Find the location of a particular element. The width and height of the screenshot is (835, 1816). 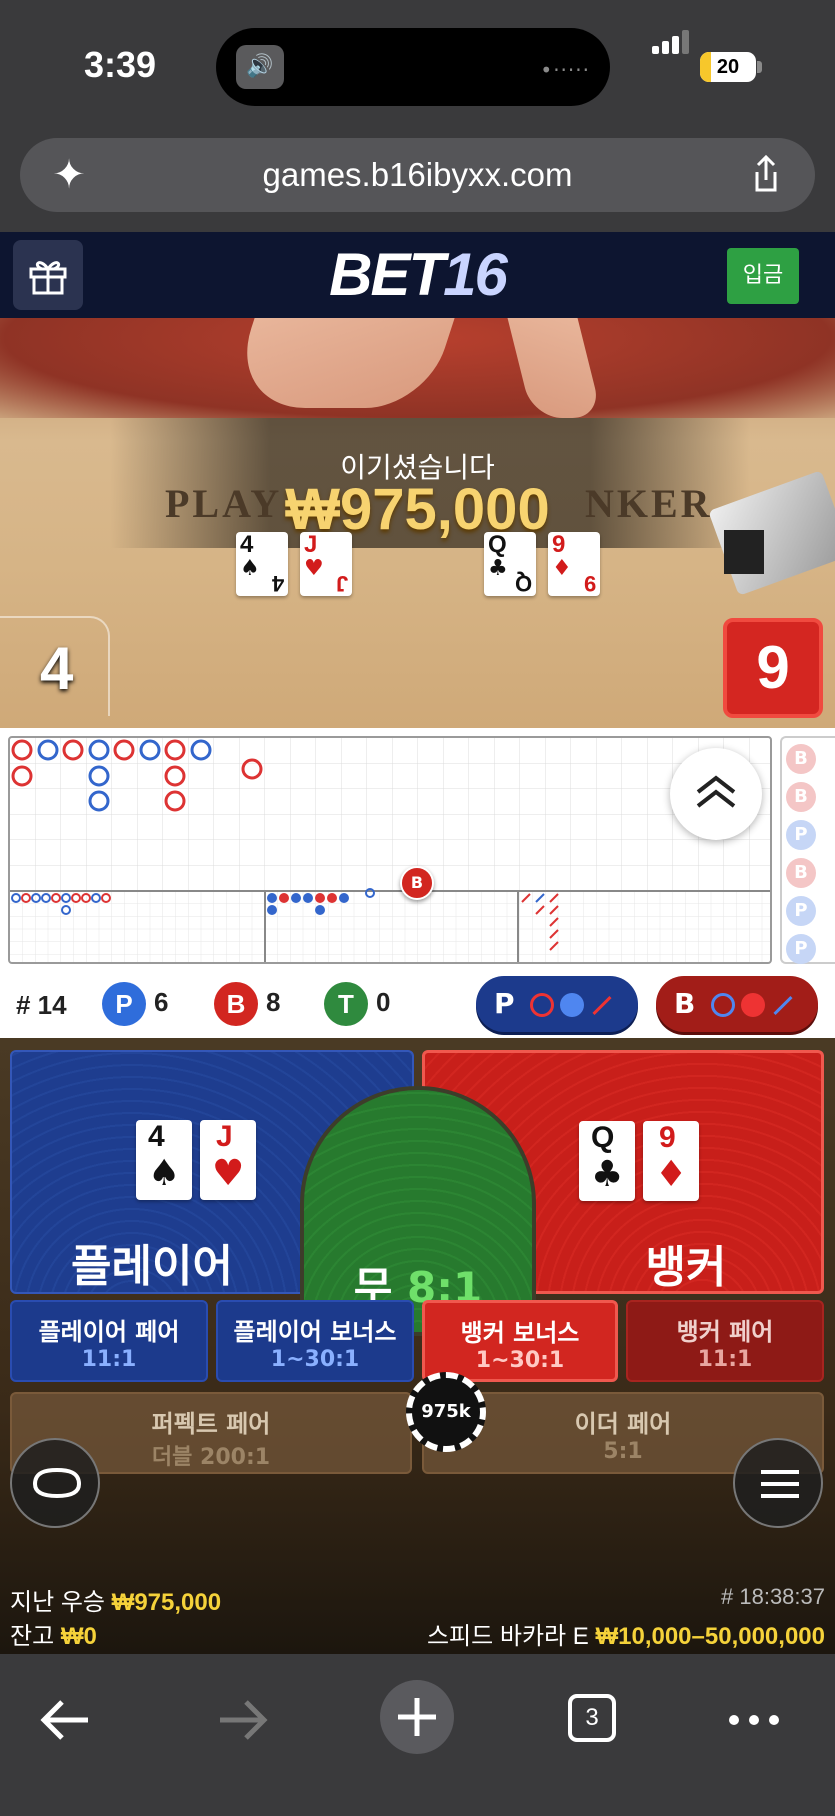

round-number: # 14 is located at coordinates (41, 1005).